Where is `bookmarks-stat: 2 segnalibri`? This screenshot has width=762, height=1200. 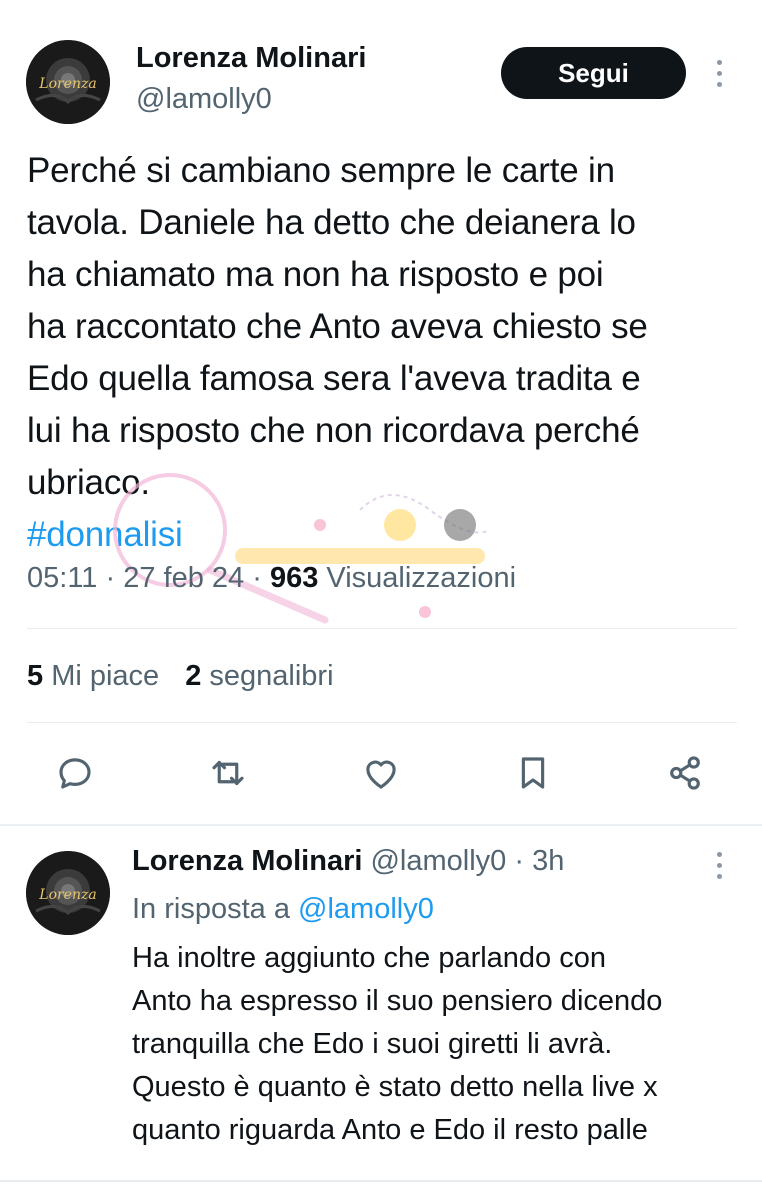 bookmarks-stat: 2 segnalibri is located at coordinates (259, 676).